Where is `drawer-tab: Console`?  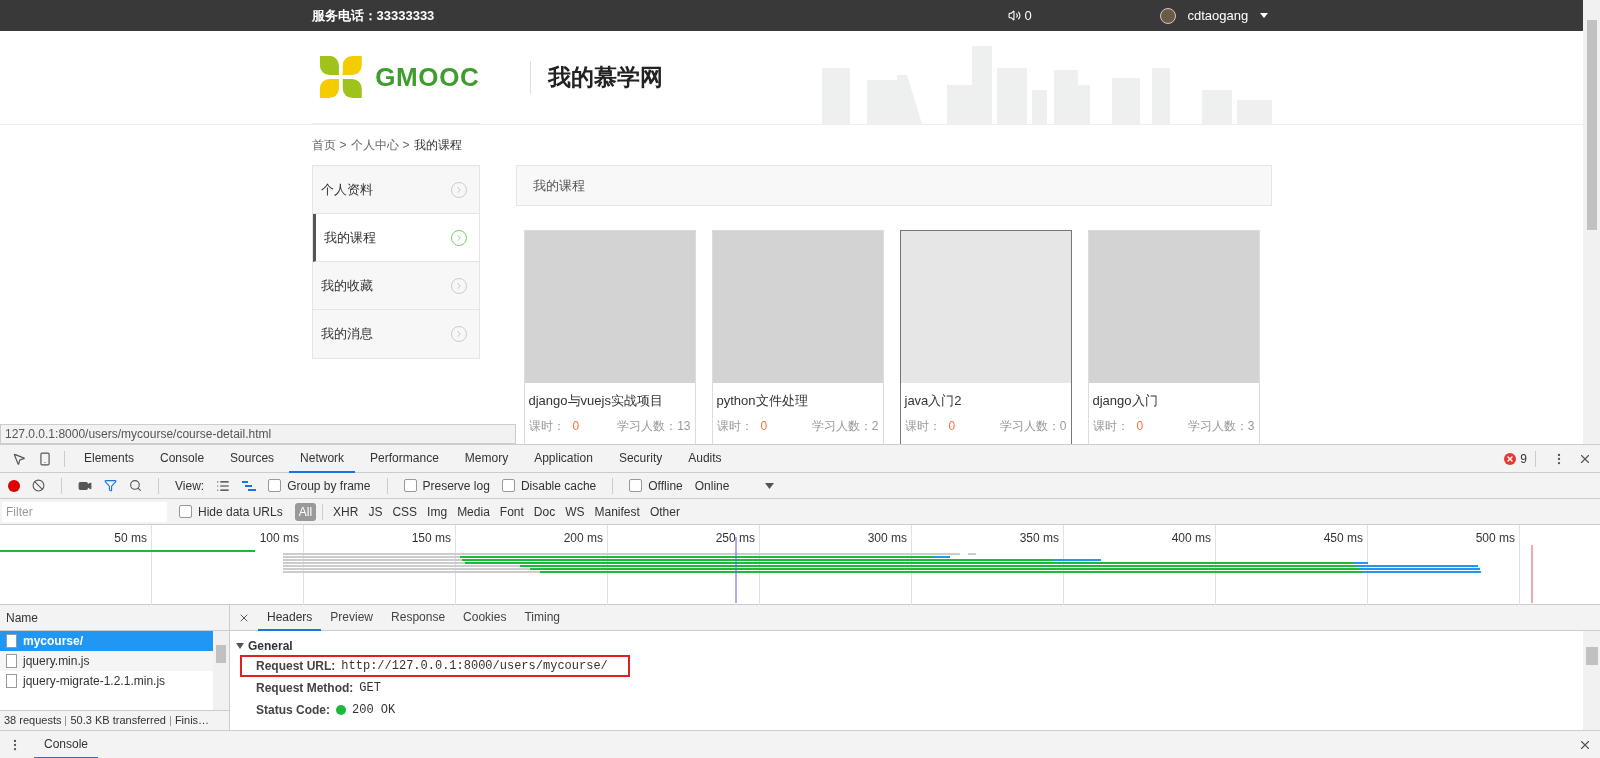
drawer-tab: Console is located at coordinates (66, 744).